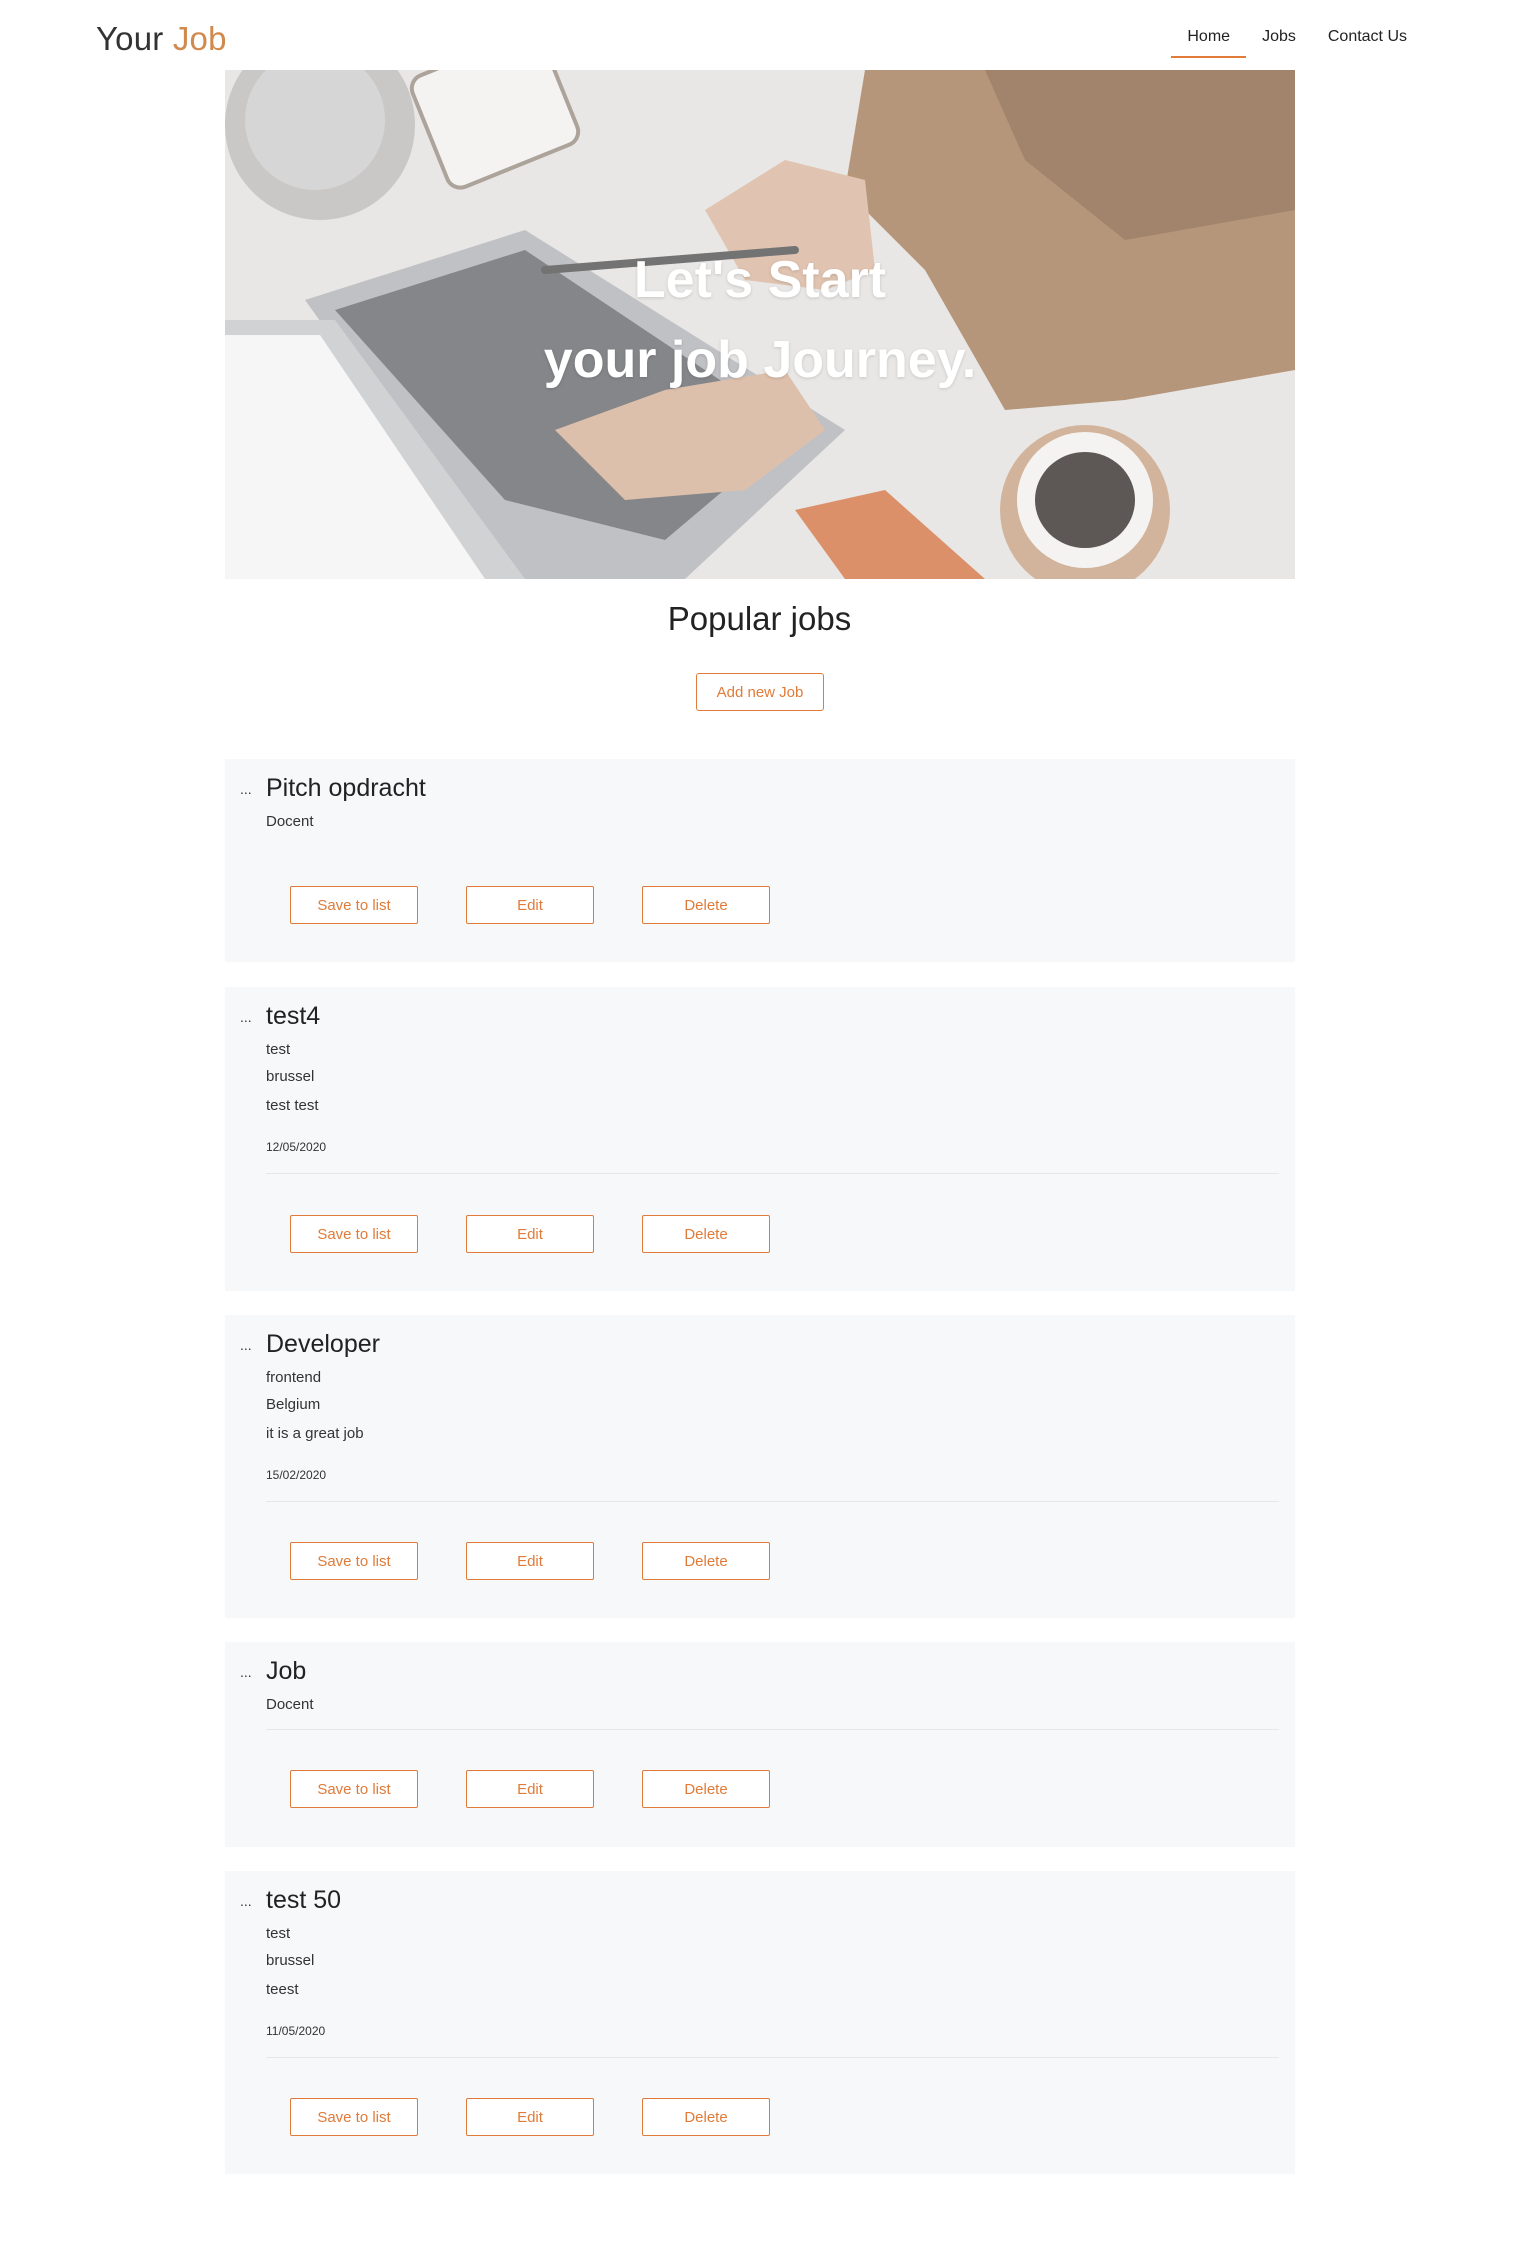 This screenshot has height=2268, width=1519. Describe the element at coordinates (315, 1433) in the screenshot. I see `job-description: it is a great job` at that location.